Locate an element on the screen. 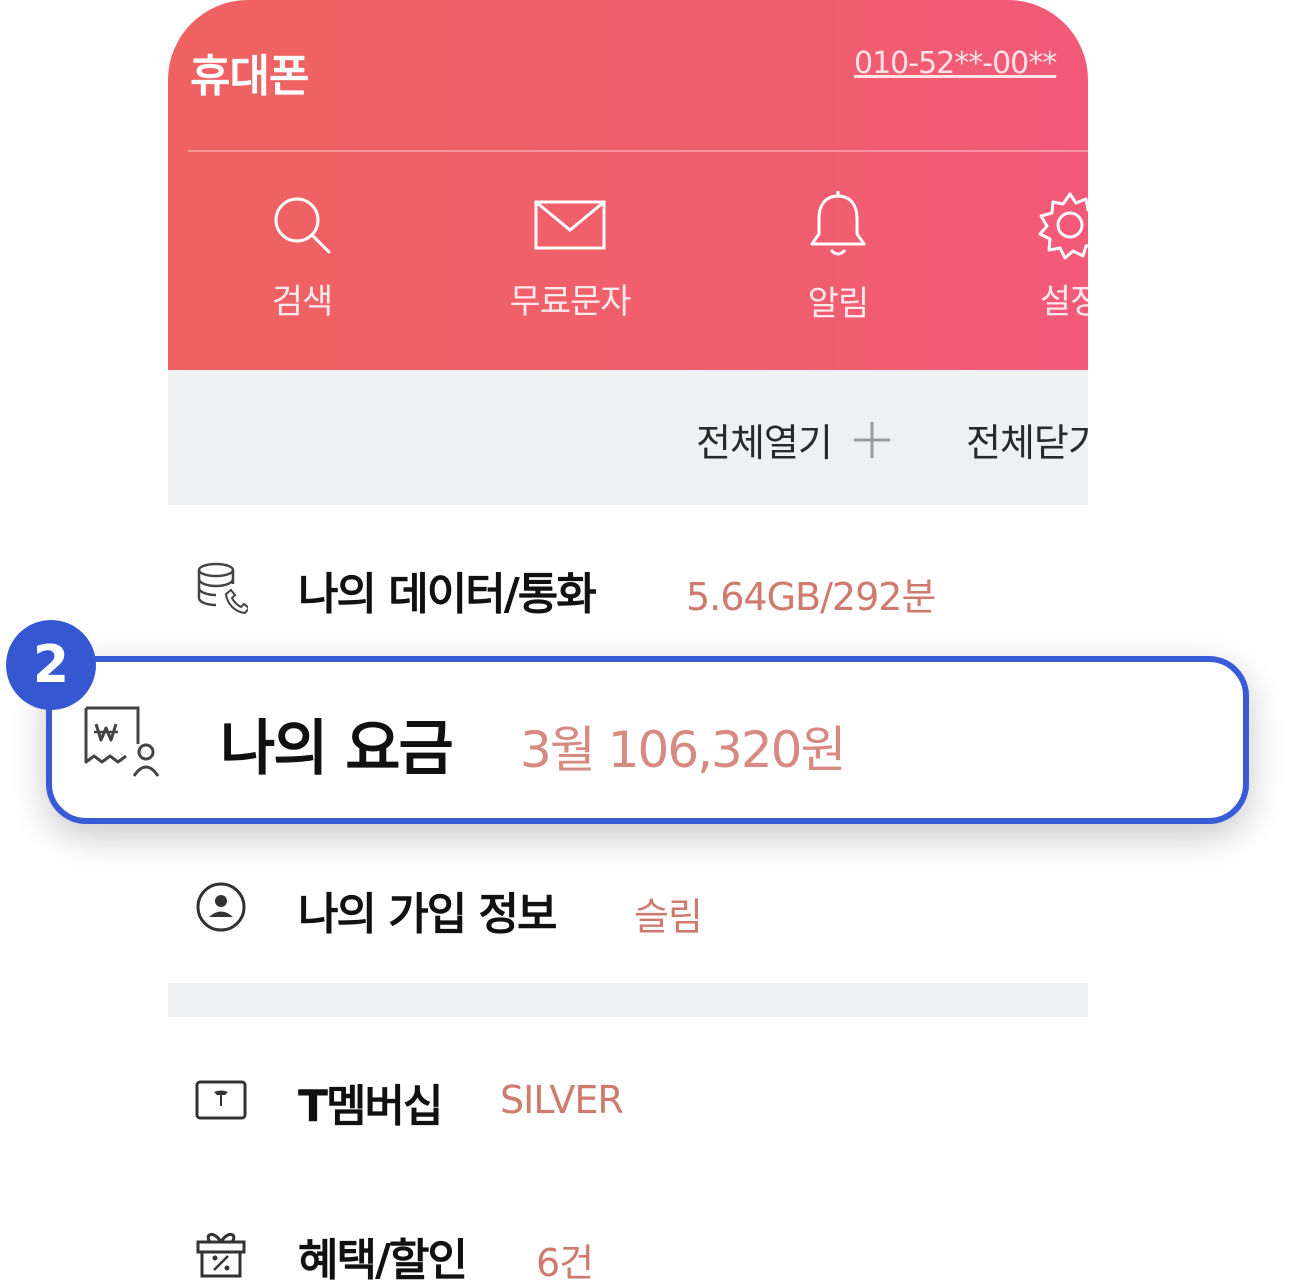 The width and height of the screenshot is (1298, 1288). section-divider is located at coordinates (628, 1000).